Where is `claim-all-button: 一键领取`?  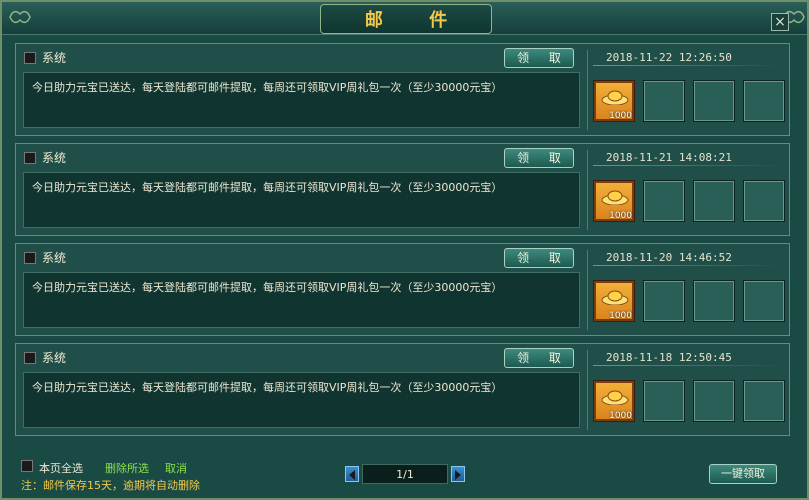
claim-all-button: 一键领取 is located at coordinates (743, 474).